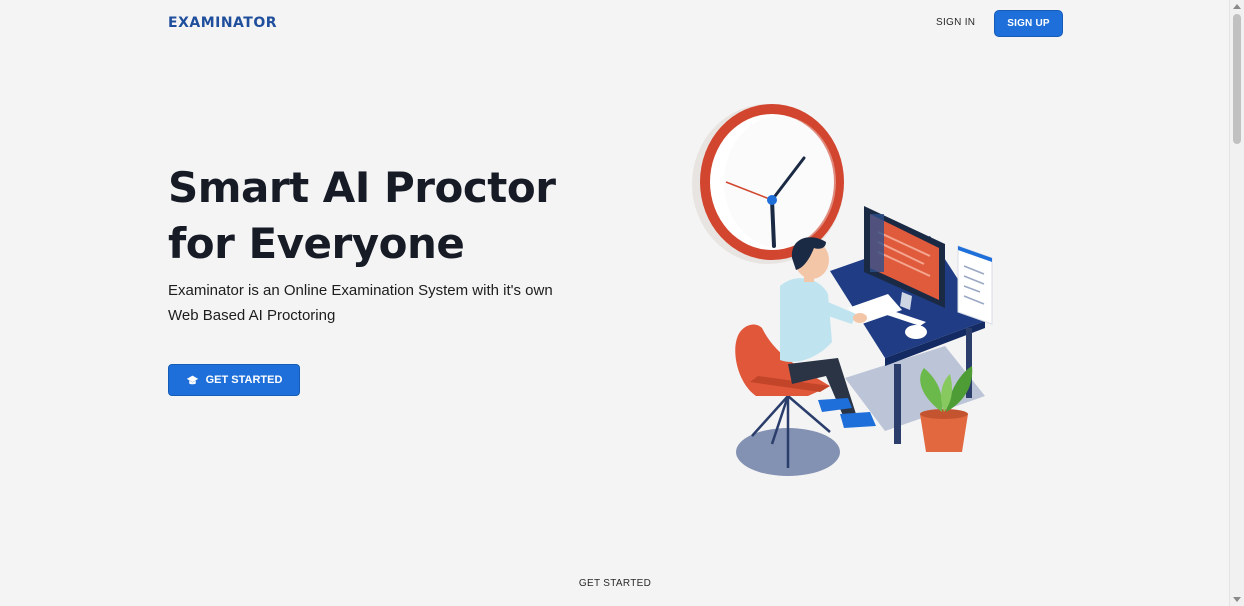 Image resolution: width=1244 pixels, height=606 pixels. What do you see at coordinates (1237, 599) in the screenshot?
I see `scroll-down-arrow-icon` at bounding box center [1237, 599].